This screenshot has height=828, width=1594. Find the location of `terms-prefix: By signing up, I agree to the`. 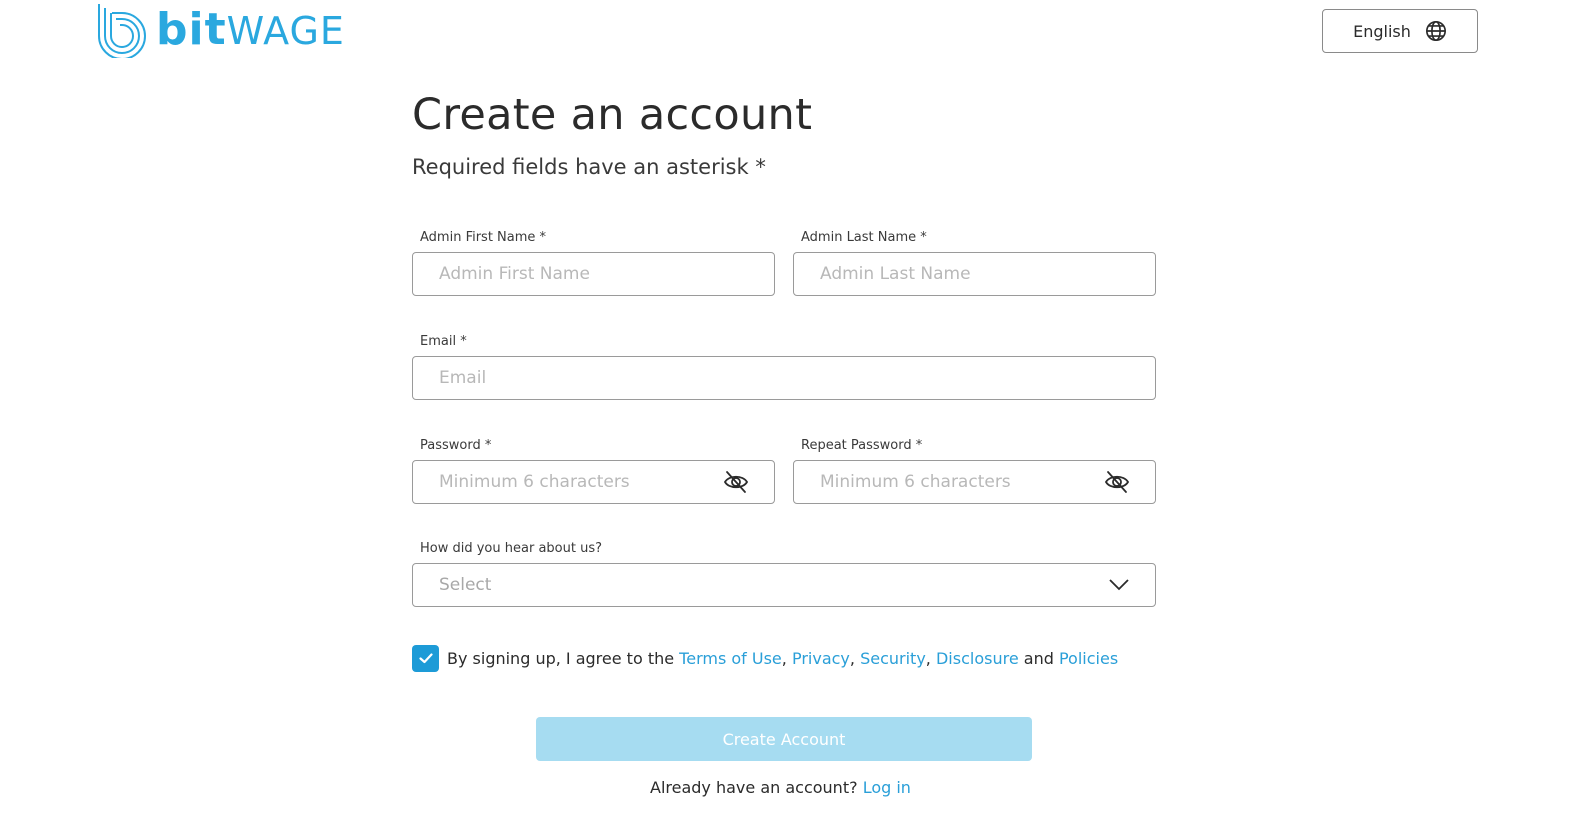

terms-prefix: By signing up, I agree to the is located at coordinates (561, 658).